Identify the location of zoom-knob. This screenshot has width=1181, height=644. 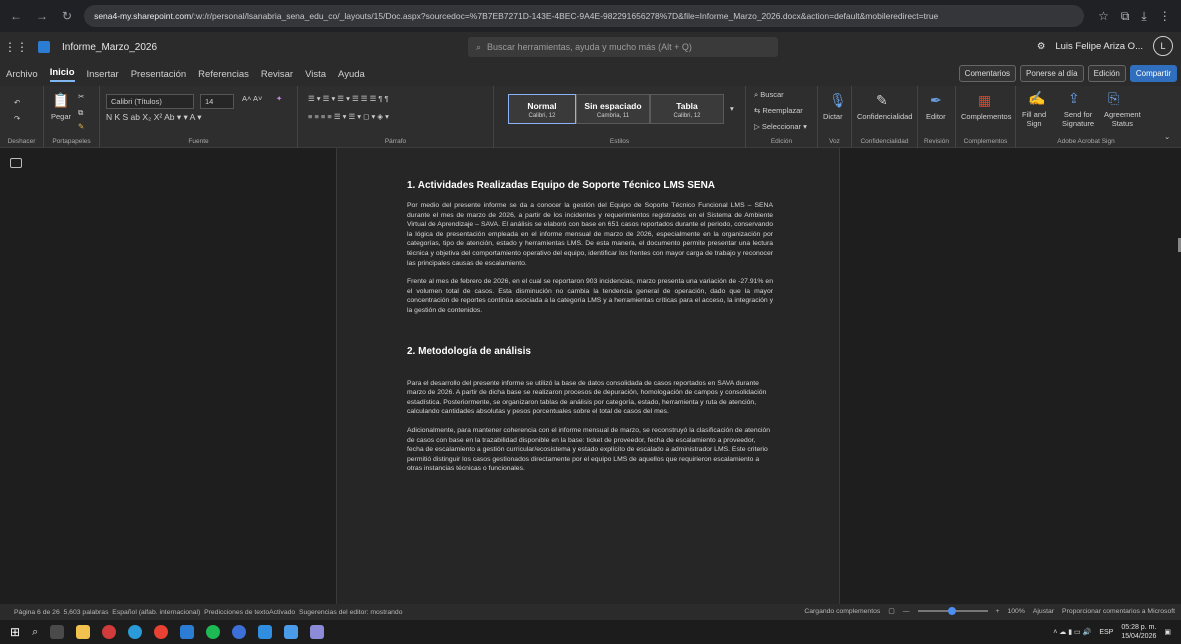
(951, 611).